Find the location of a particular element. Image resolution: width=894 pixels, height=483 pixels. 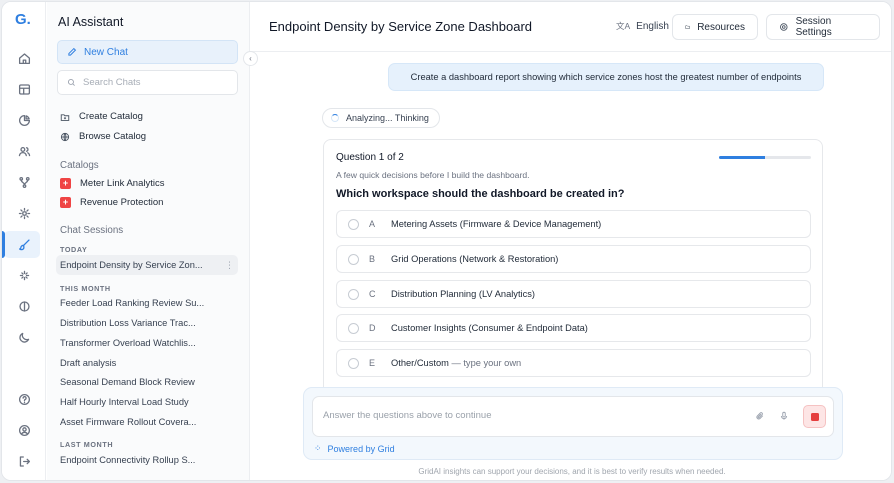

globe-icon is located at coordinates (65, 136).